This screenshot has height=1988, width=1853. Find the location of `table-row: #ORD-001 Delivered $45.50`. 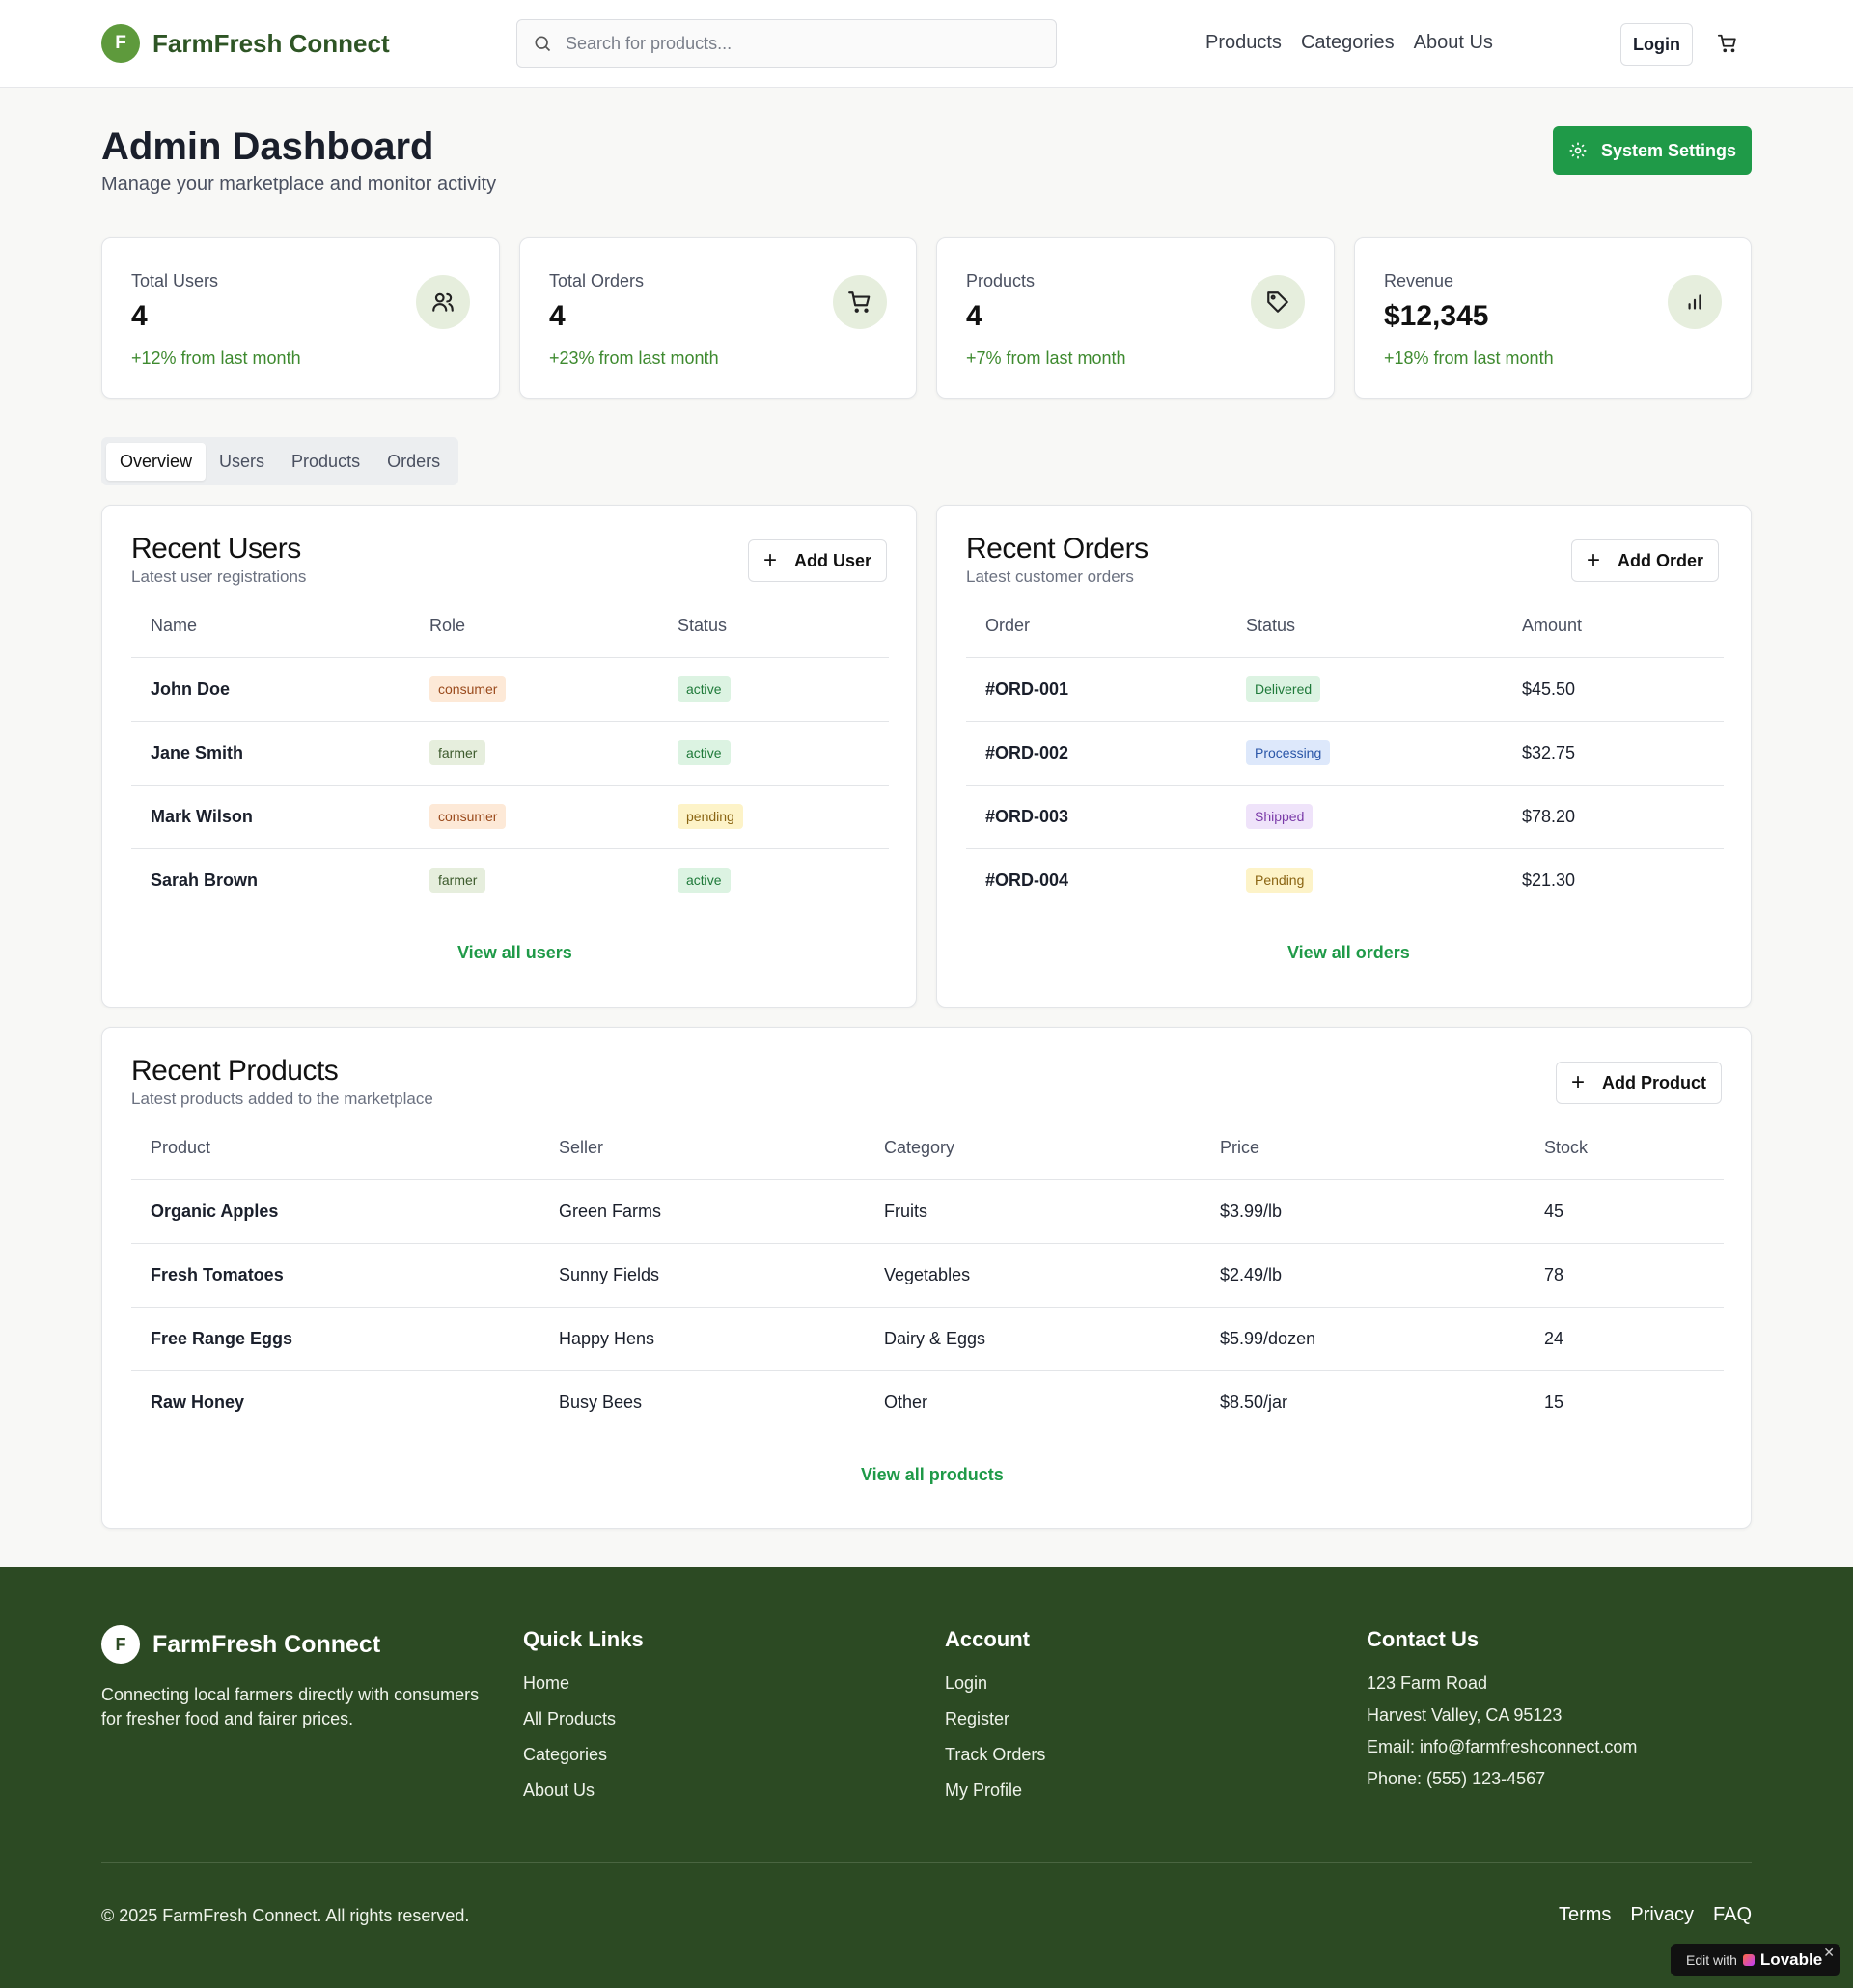

table-row: #ORD-001 Delivered $45.50 is located at coordinates (1345, 689).